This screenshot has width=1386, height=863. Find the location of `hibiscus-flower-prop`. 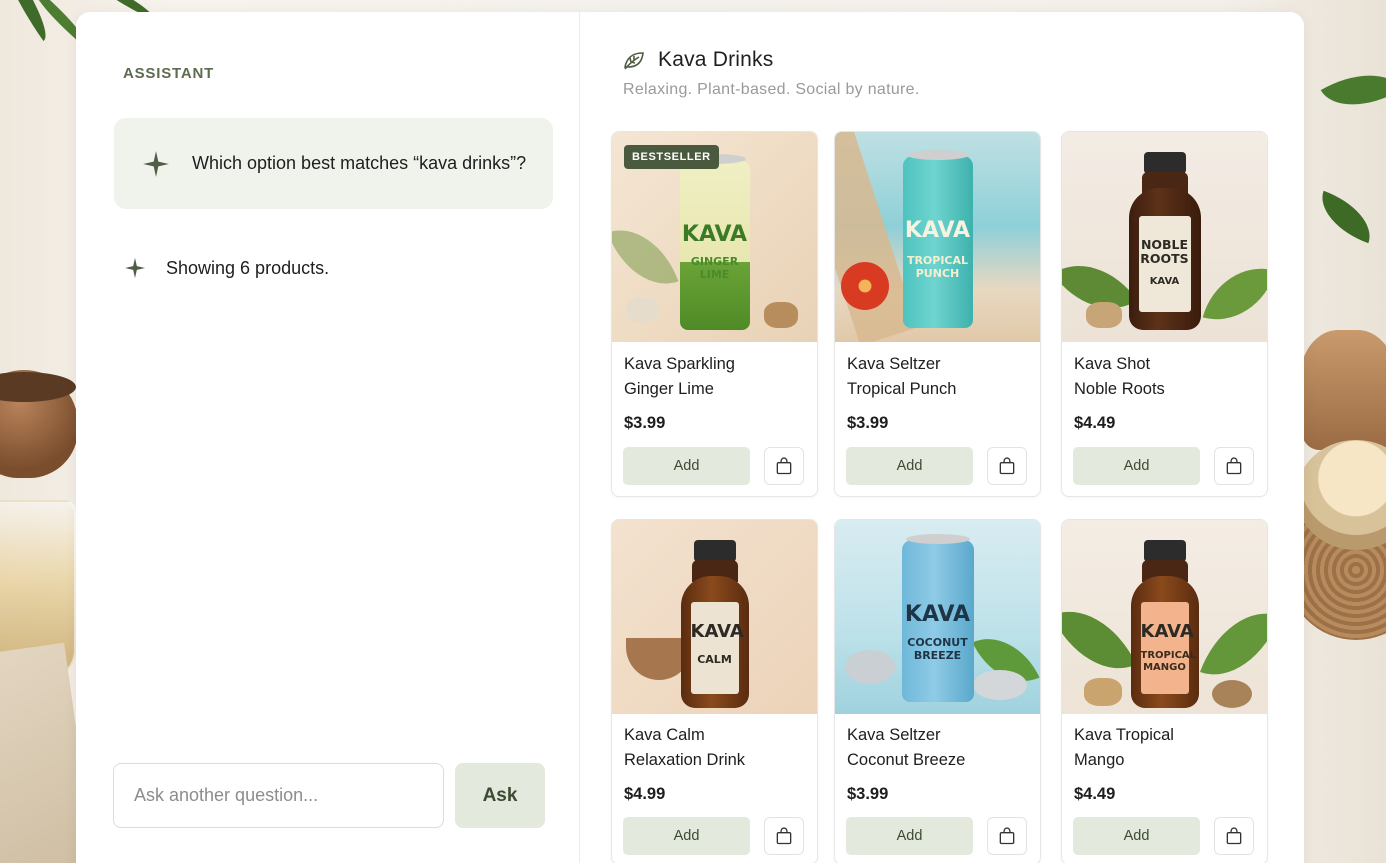

hibiscus-flower-prop is located at coordinates (865, 286).